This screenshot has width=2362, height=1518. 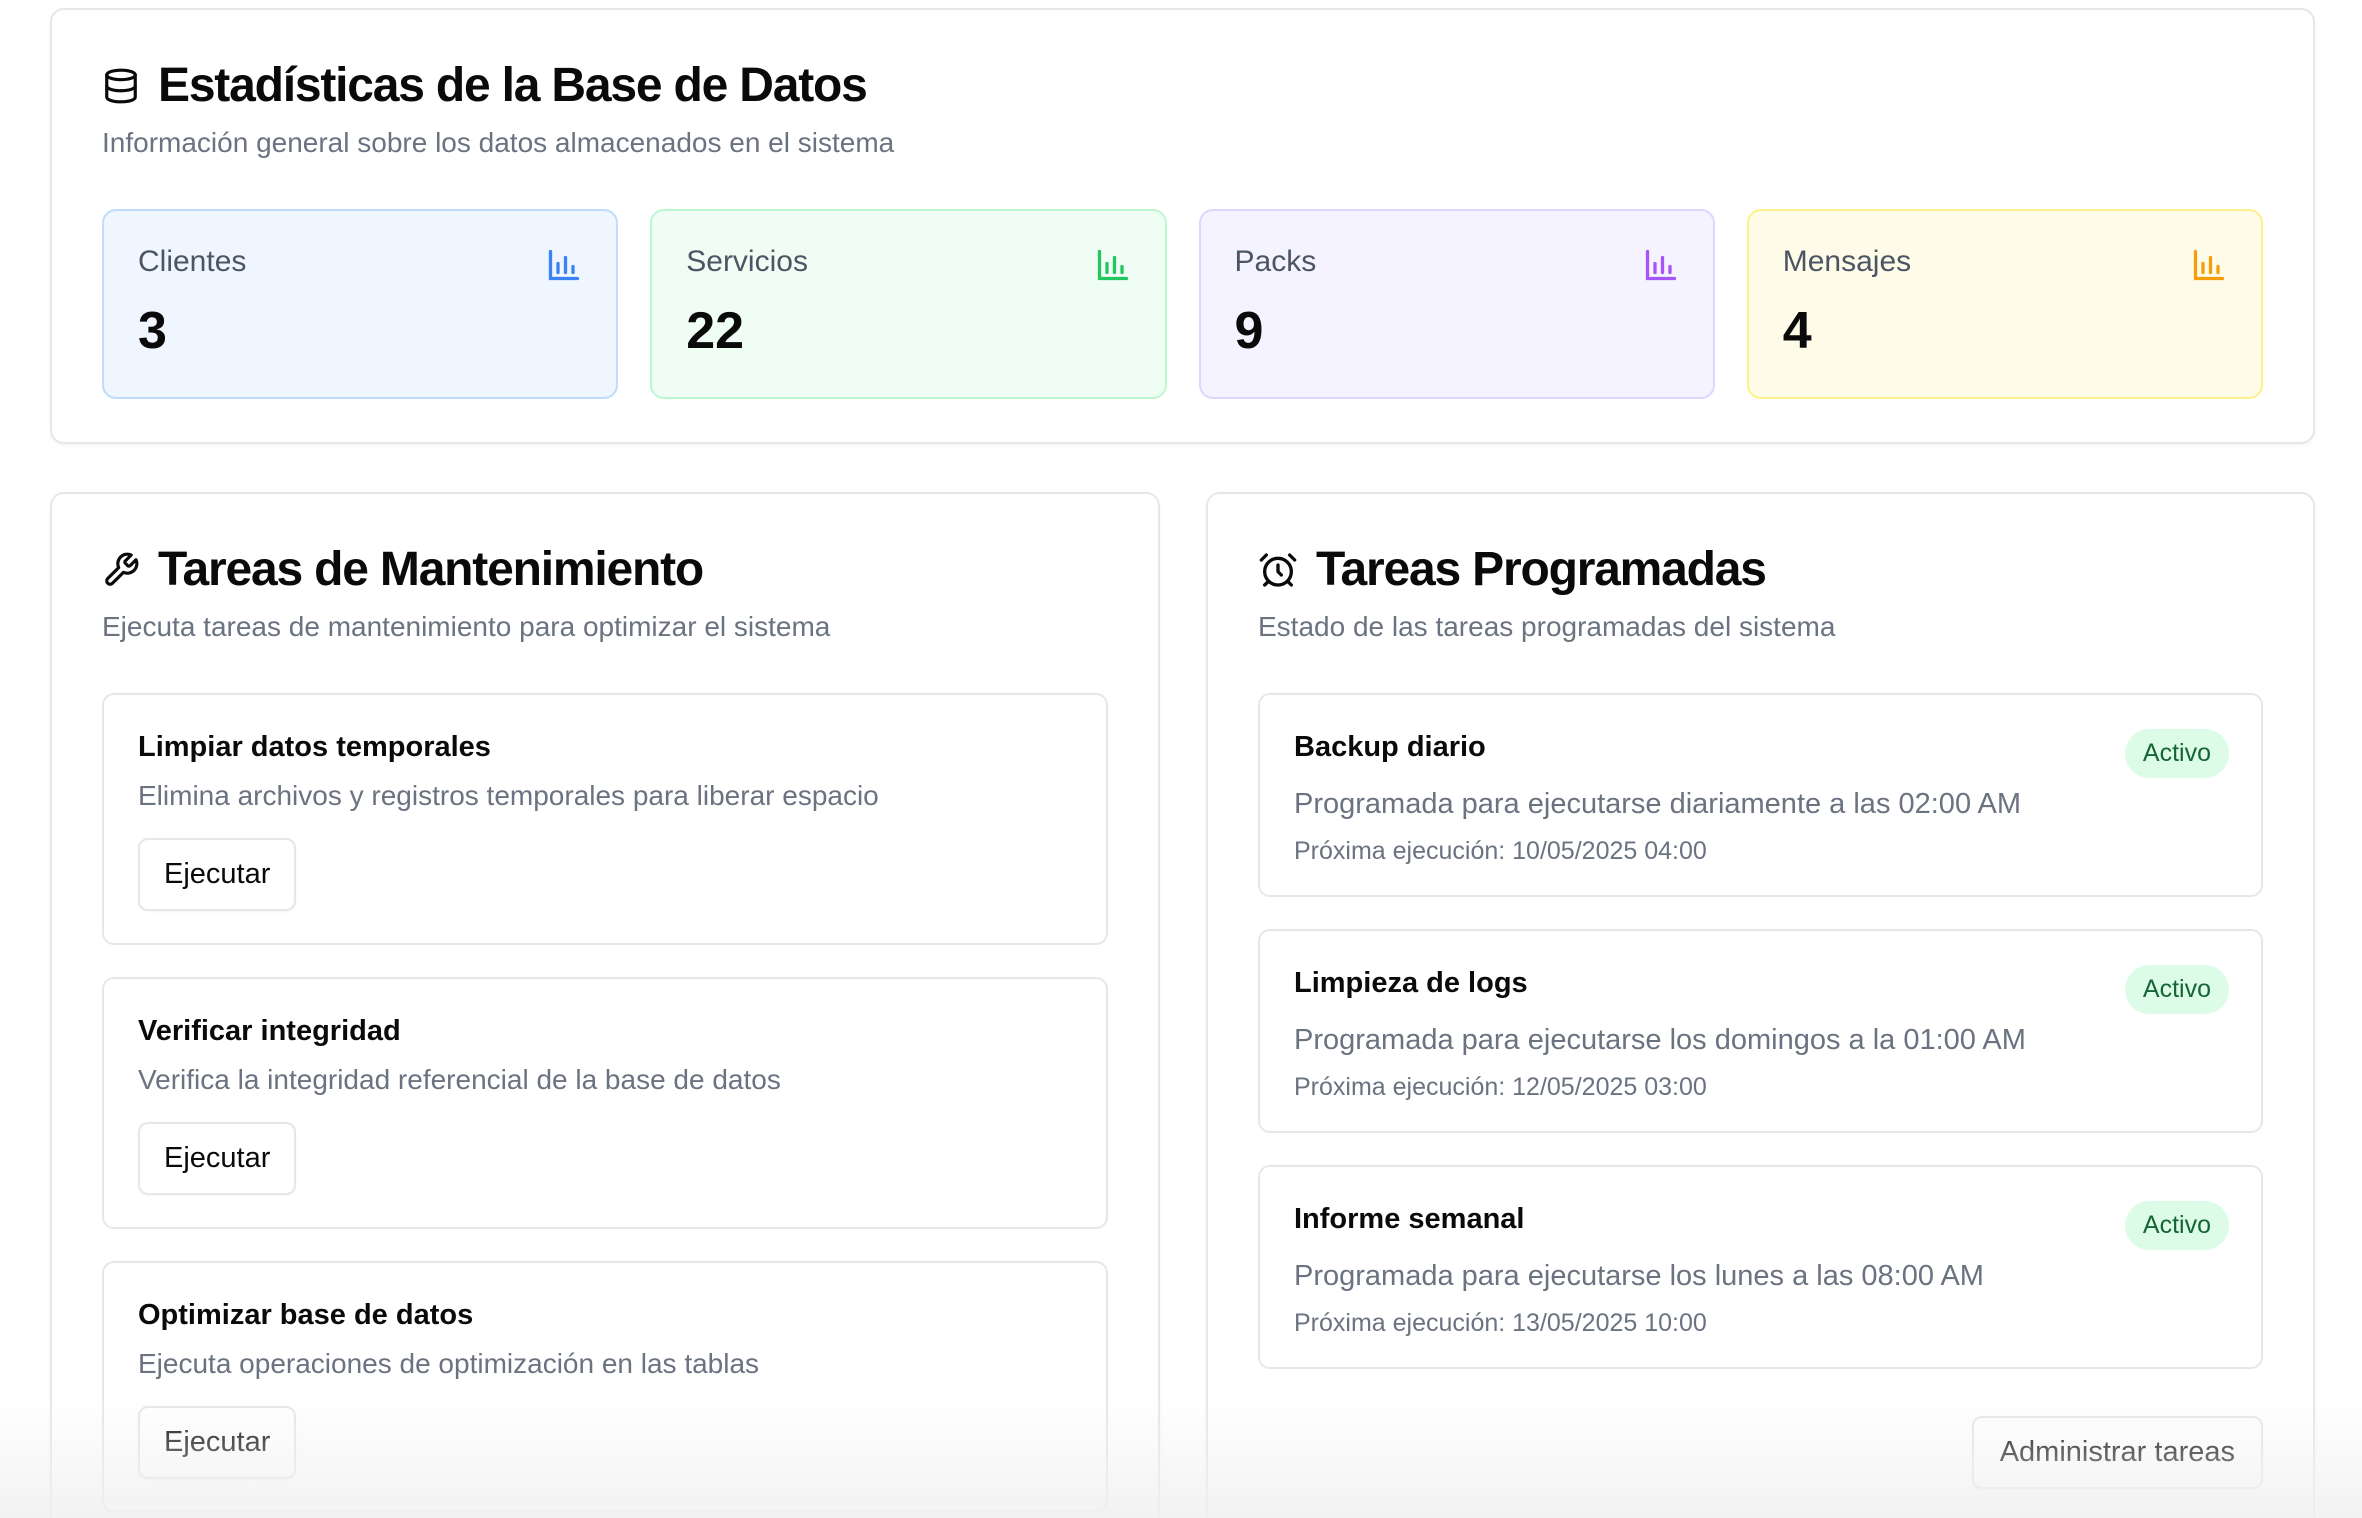 What do you see at coordinates (1456, 304) in the screenshot?
I see `stat-packs: Packs 9` at bounding box center [1456, 304].